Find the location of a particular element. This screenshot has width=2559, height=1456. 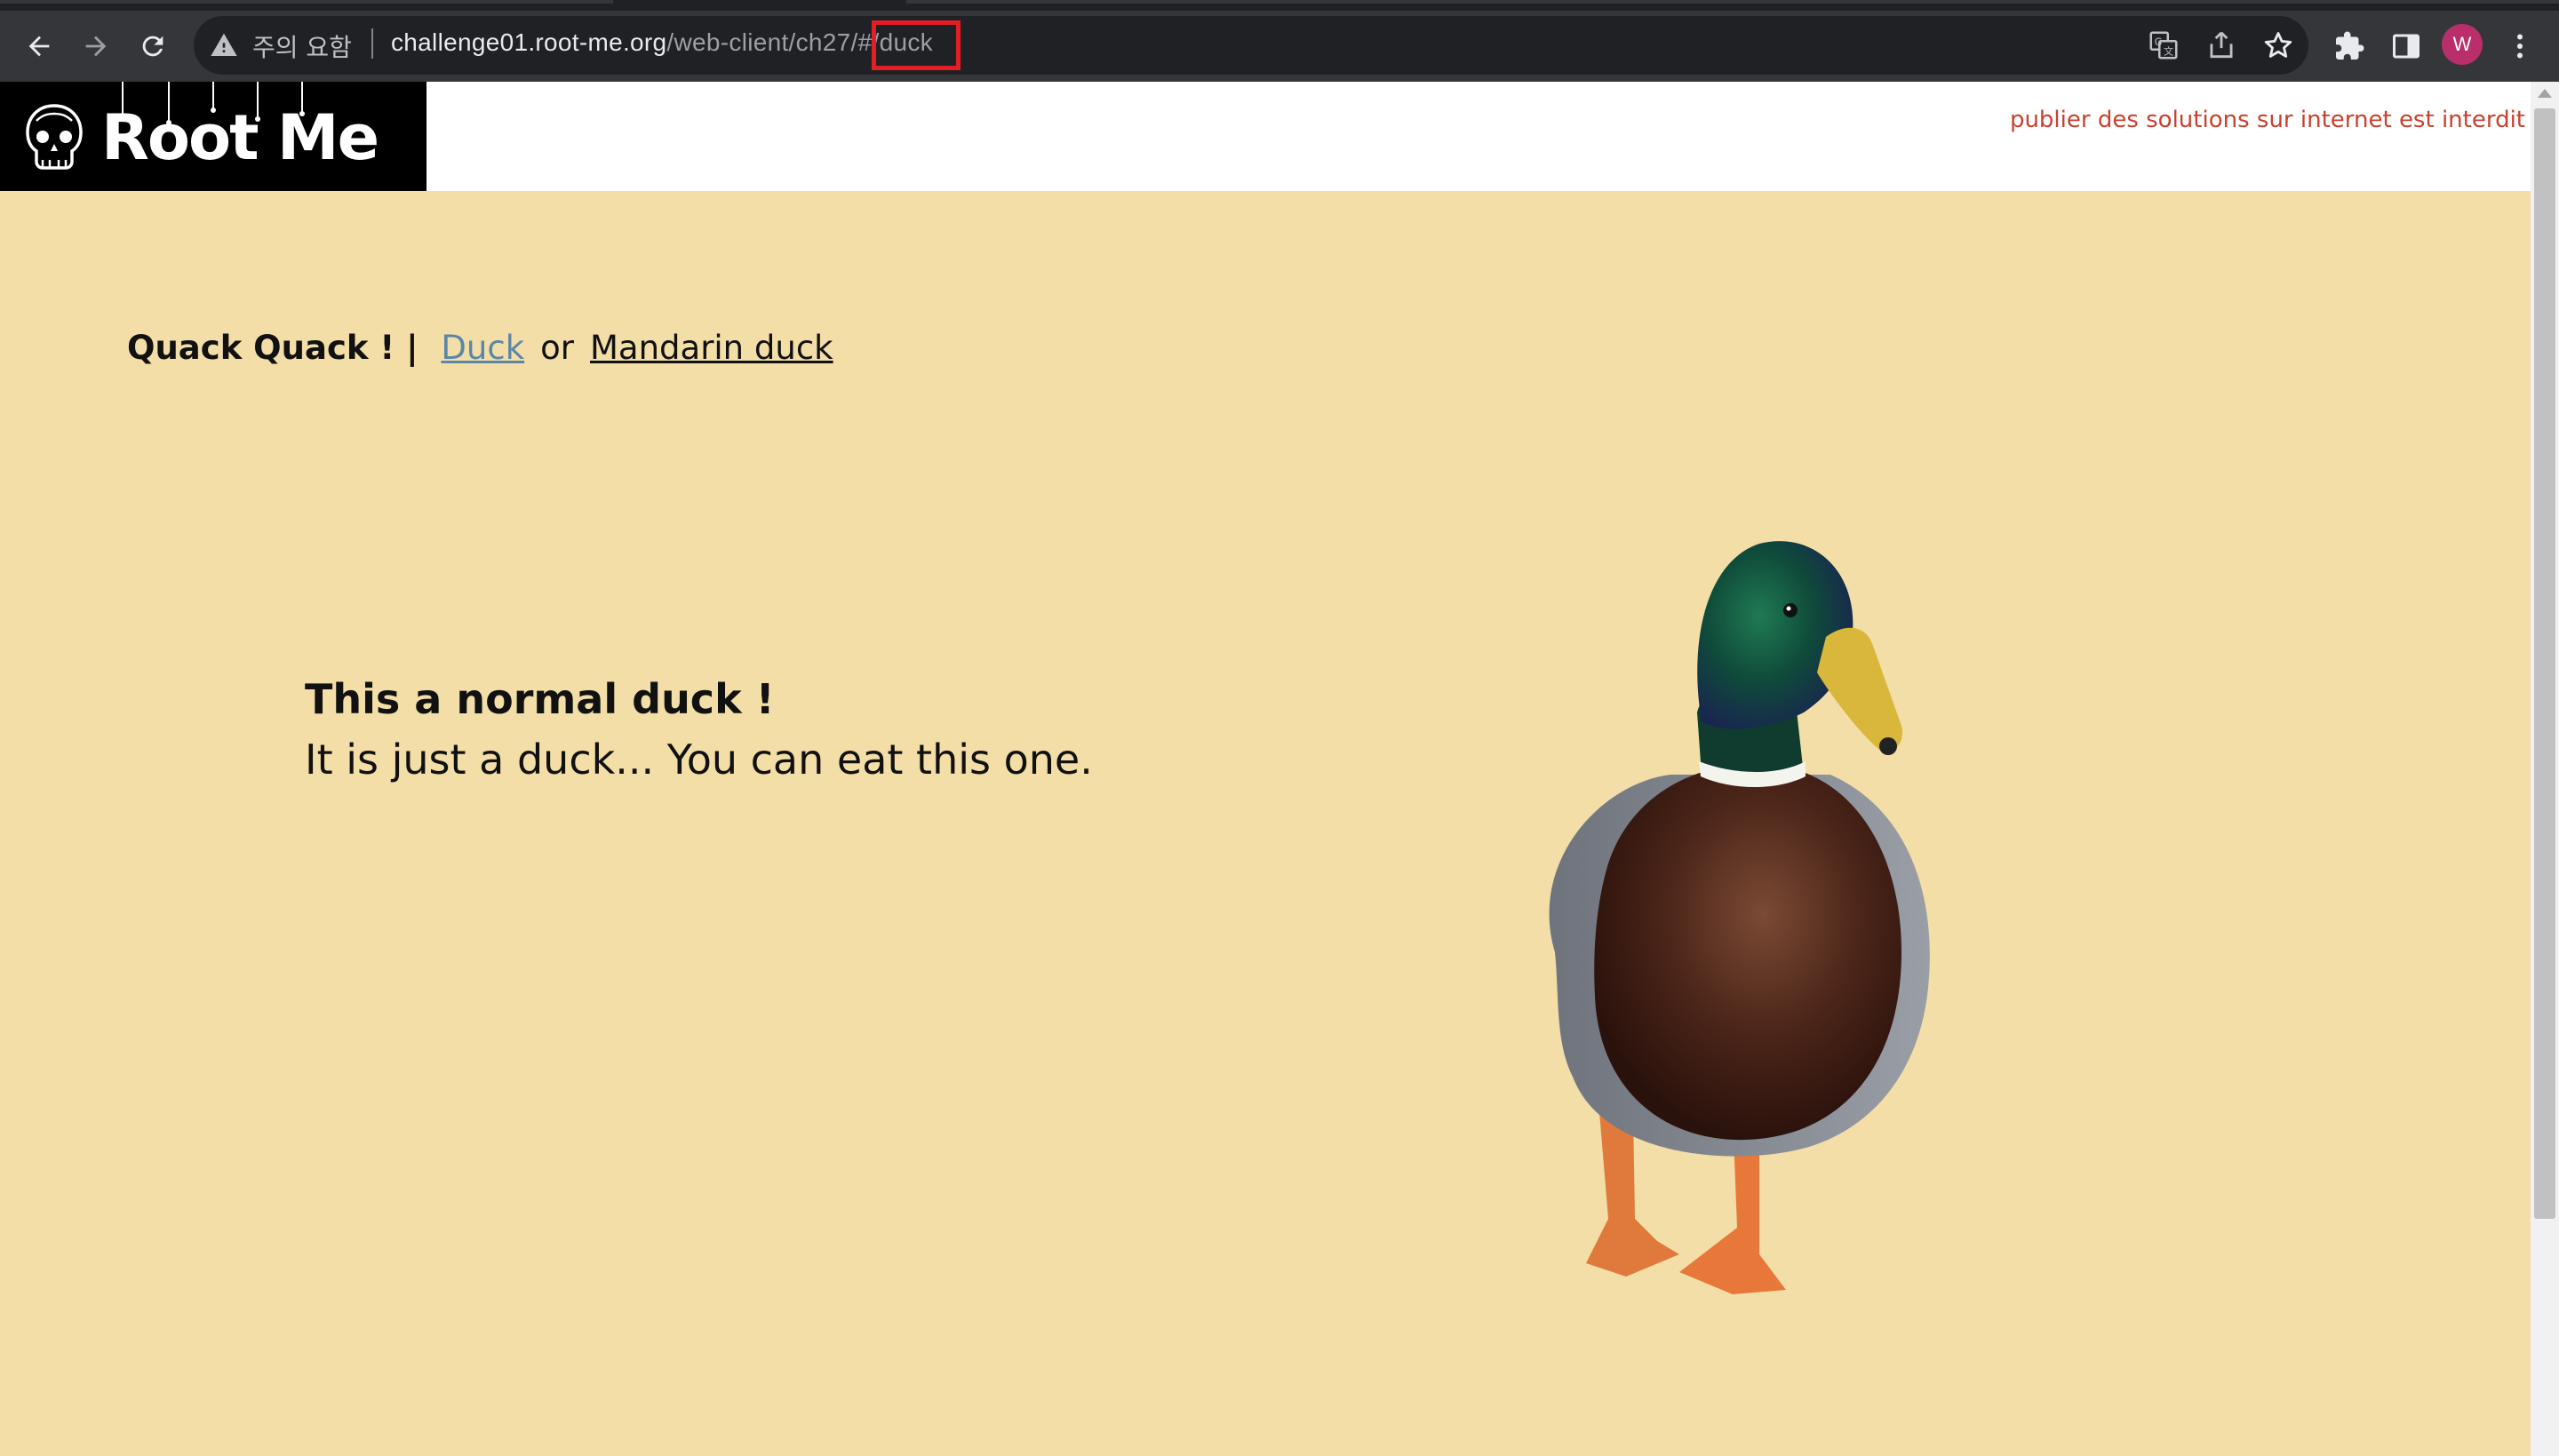

tab-strip-line is located at coordinates (1279, 2).